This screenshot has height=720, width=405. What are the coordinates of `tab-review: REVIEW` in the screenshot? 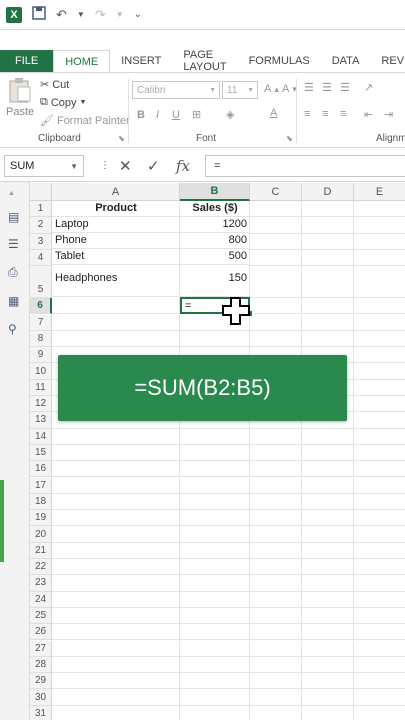 It's located at (387, 61).